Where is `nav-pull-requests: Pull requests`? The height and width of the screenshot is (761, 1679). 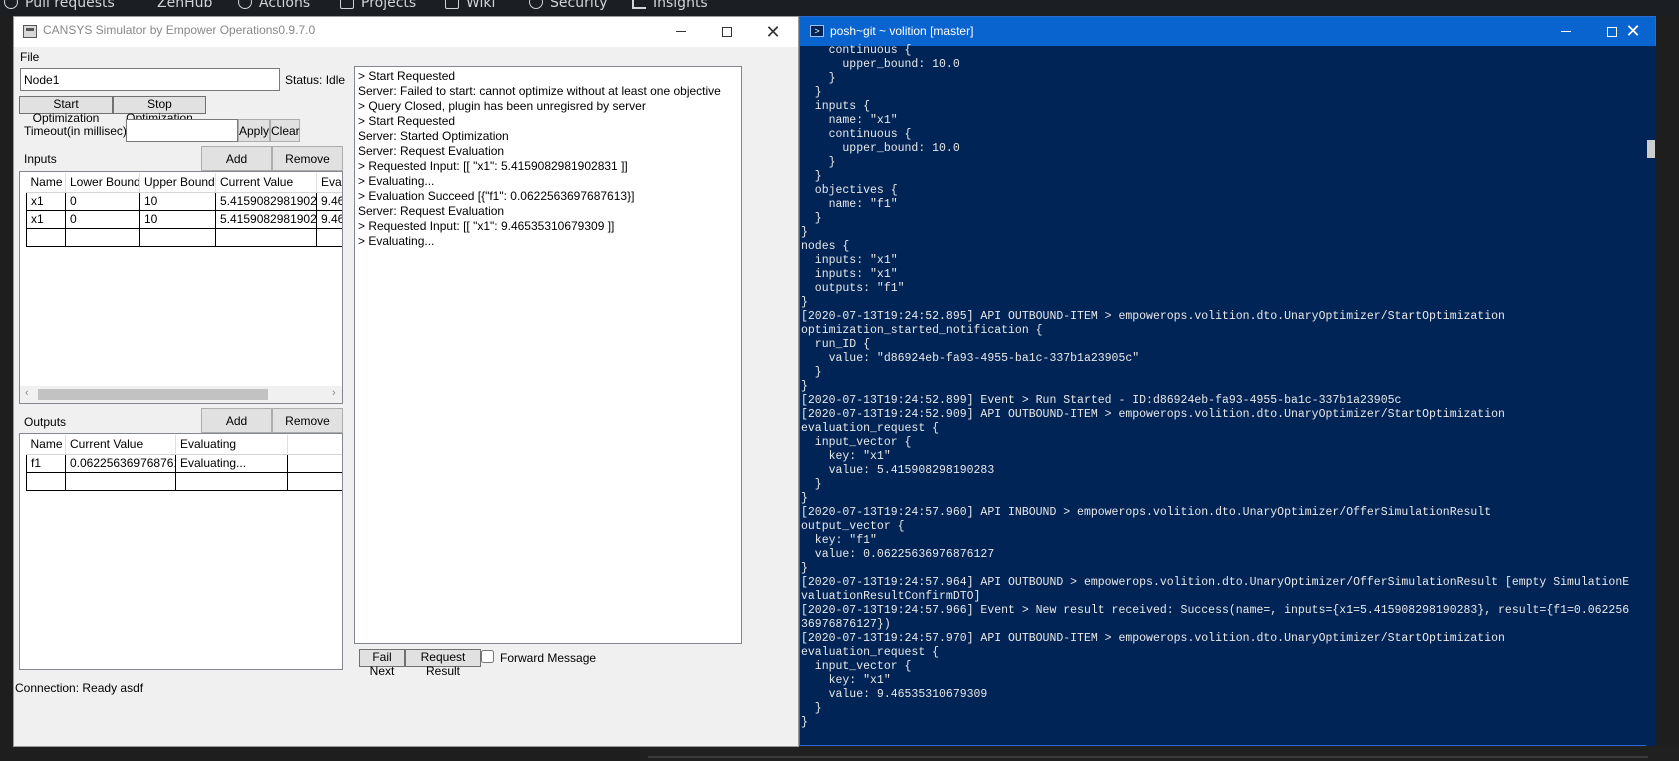
nav-pull-requests: Pull requests is located at coordinates (59, 5).